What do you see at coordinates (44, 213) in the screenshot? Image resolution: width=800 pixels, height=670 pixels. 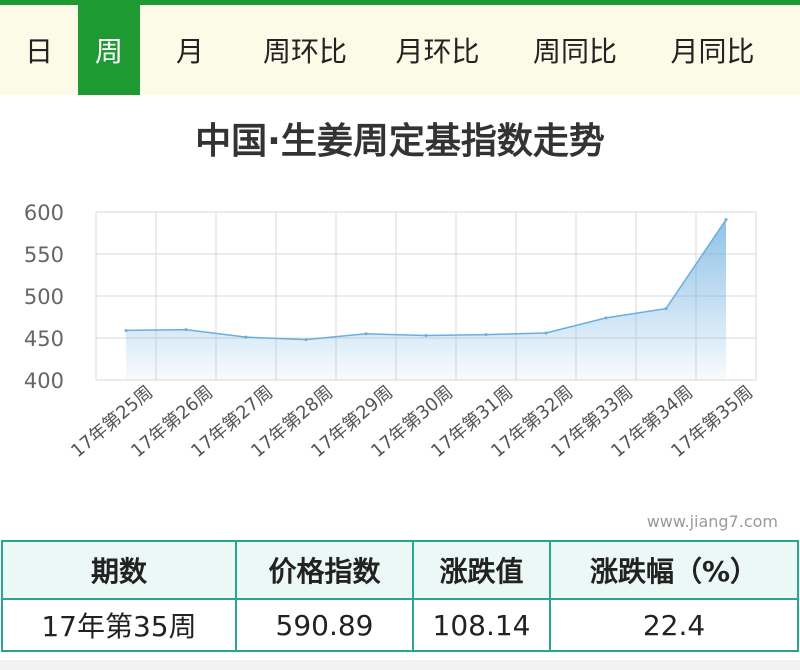 I see `y-tick-label: 600` at bounding box center [44, 213].